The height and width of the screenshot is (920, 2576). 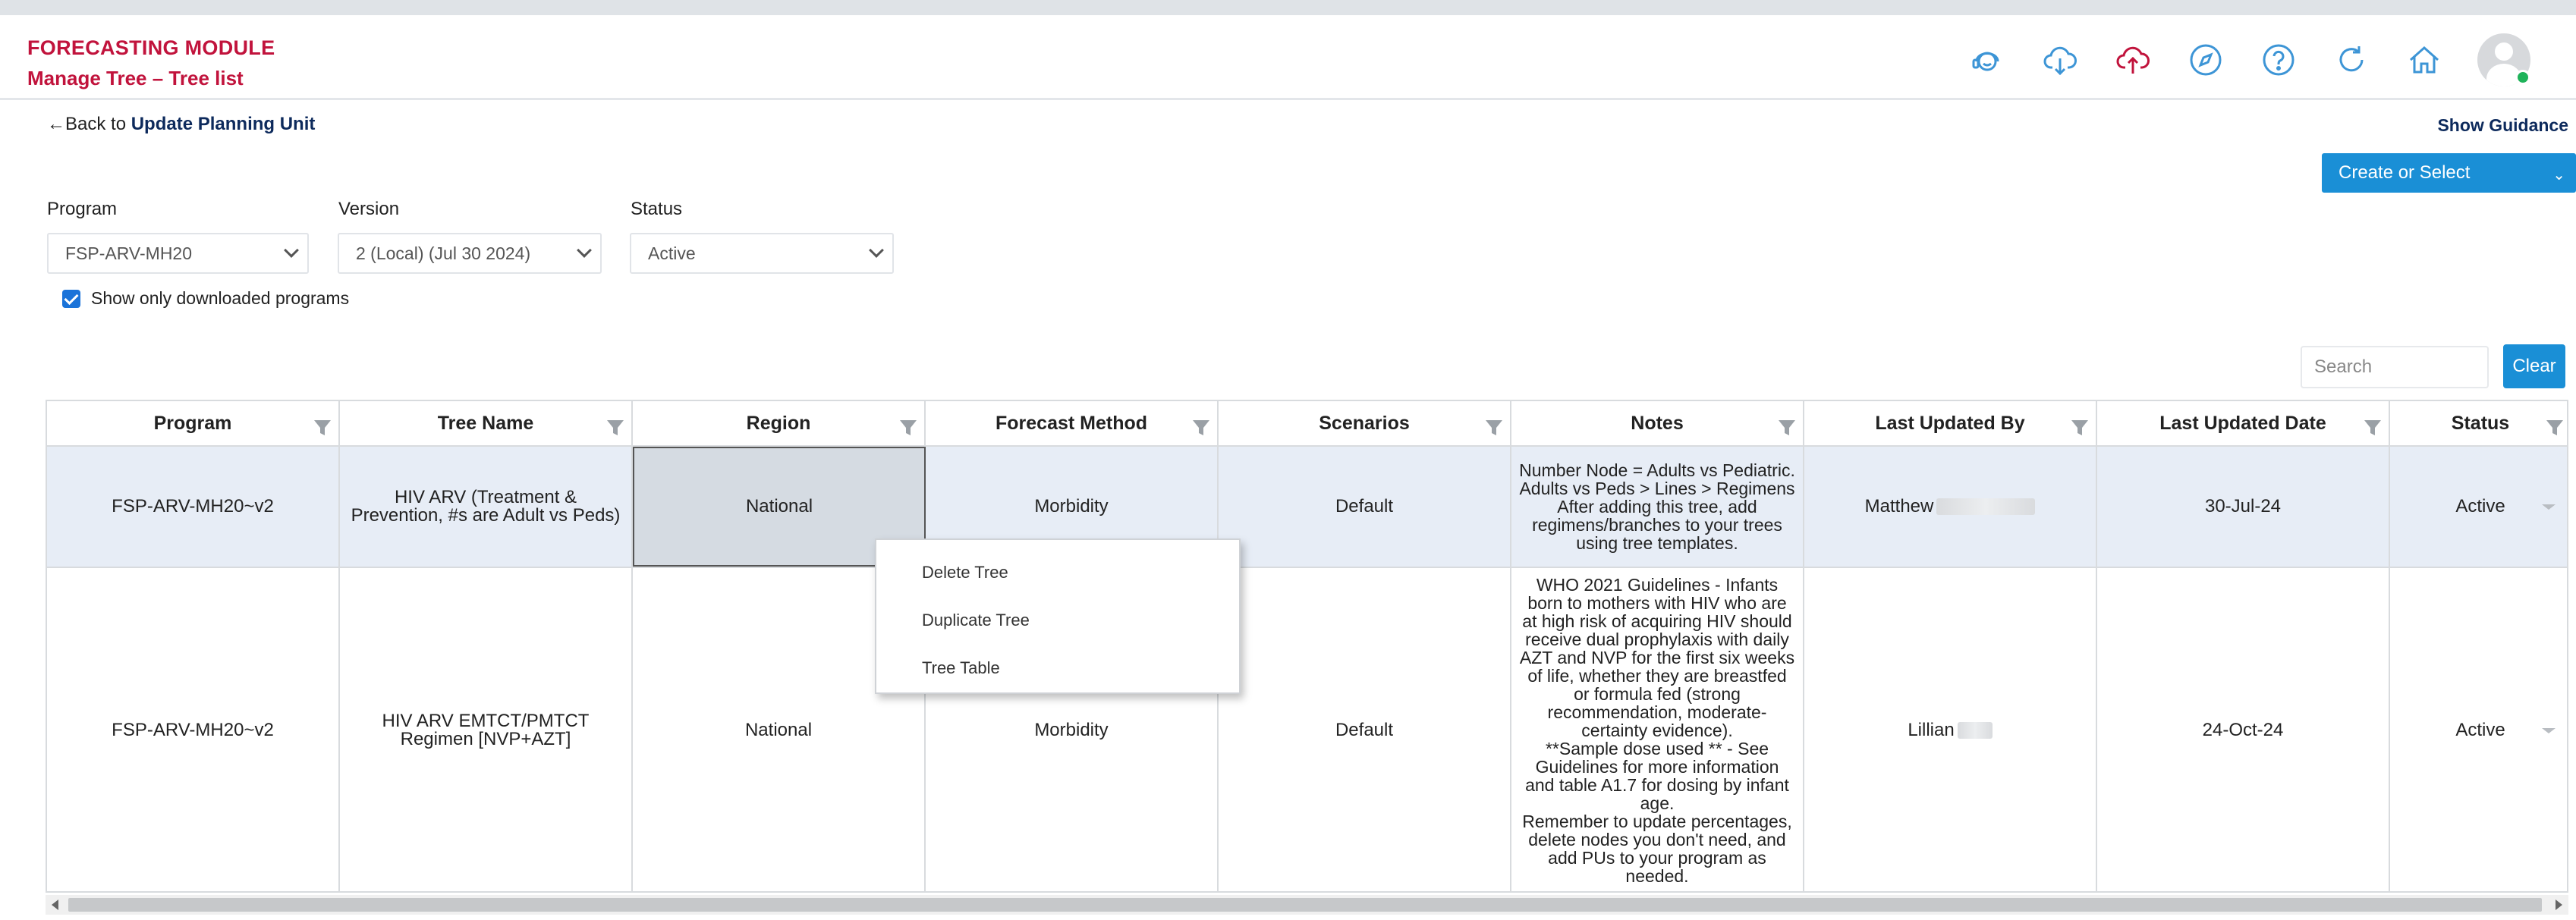 I want to click on program-value: FSP-ARV-MH20, so click(x=129, y=253).